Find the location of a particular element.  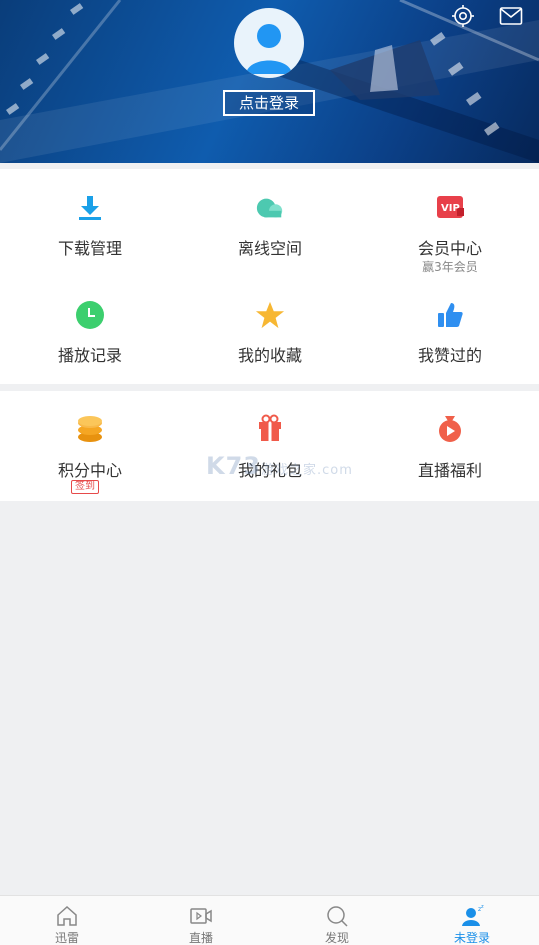

nav-item-discover: 发现 is located at coordinates (337, 920).